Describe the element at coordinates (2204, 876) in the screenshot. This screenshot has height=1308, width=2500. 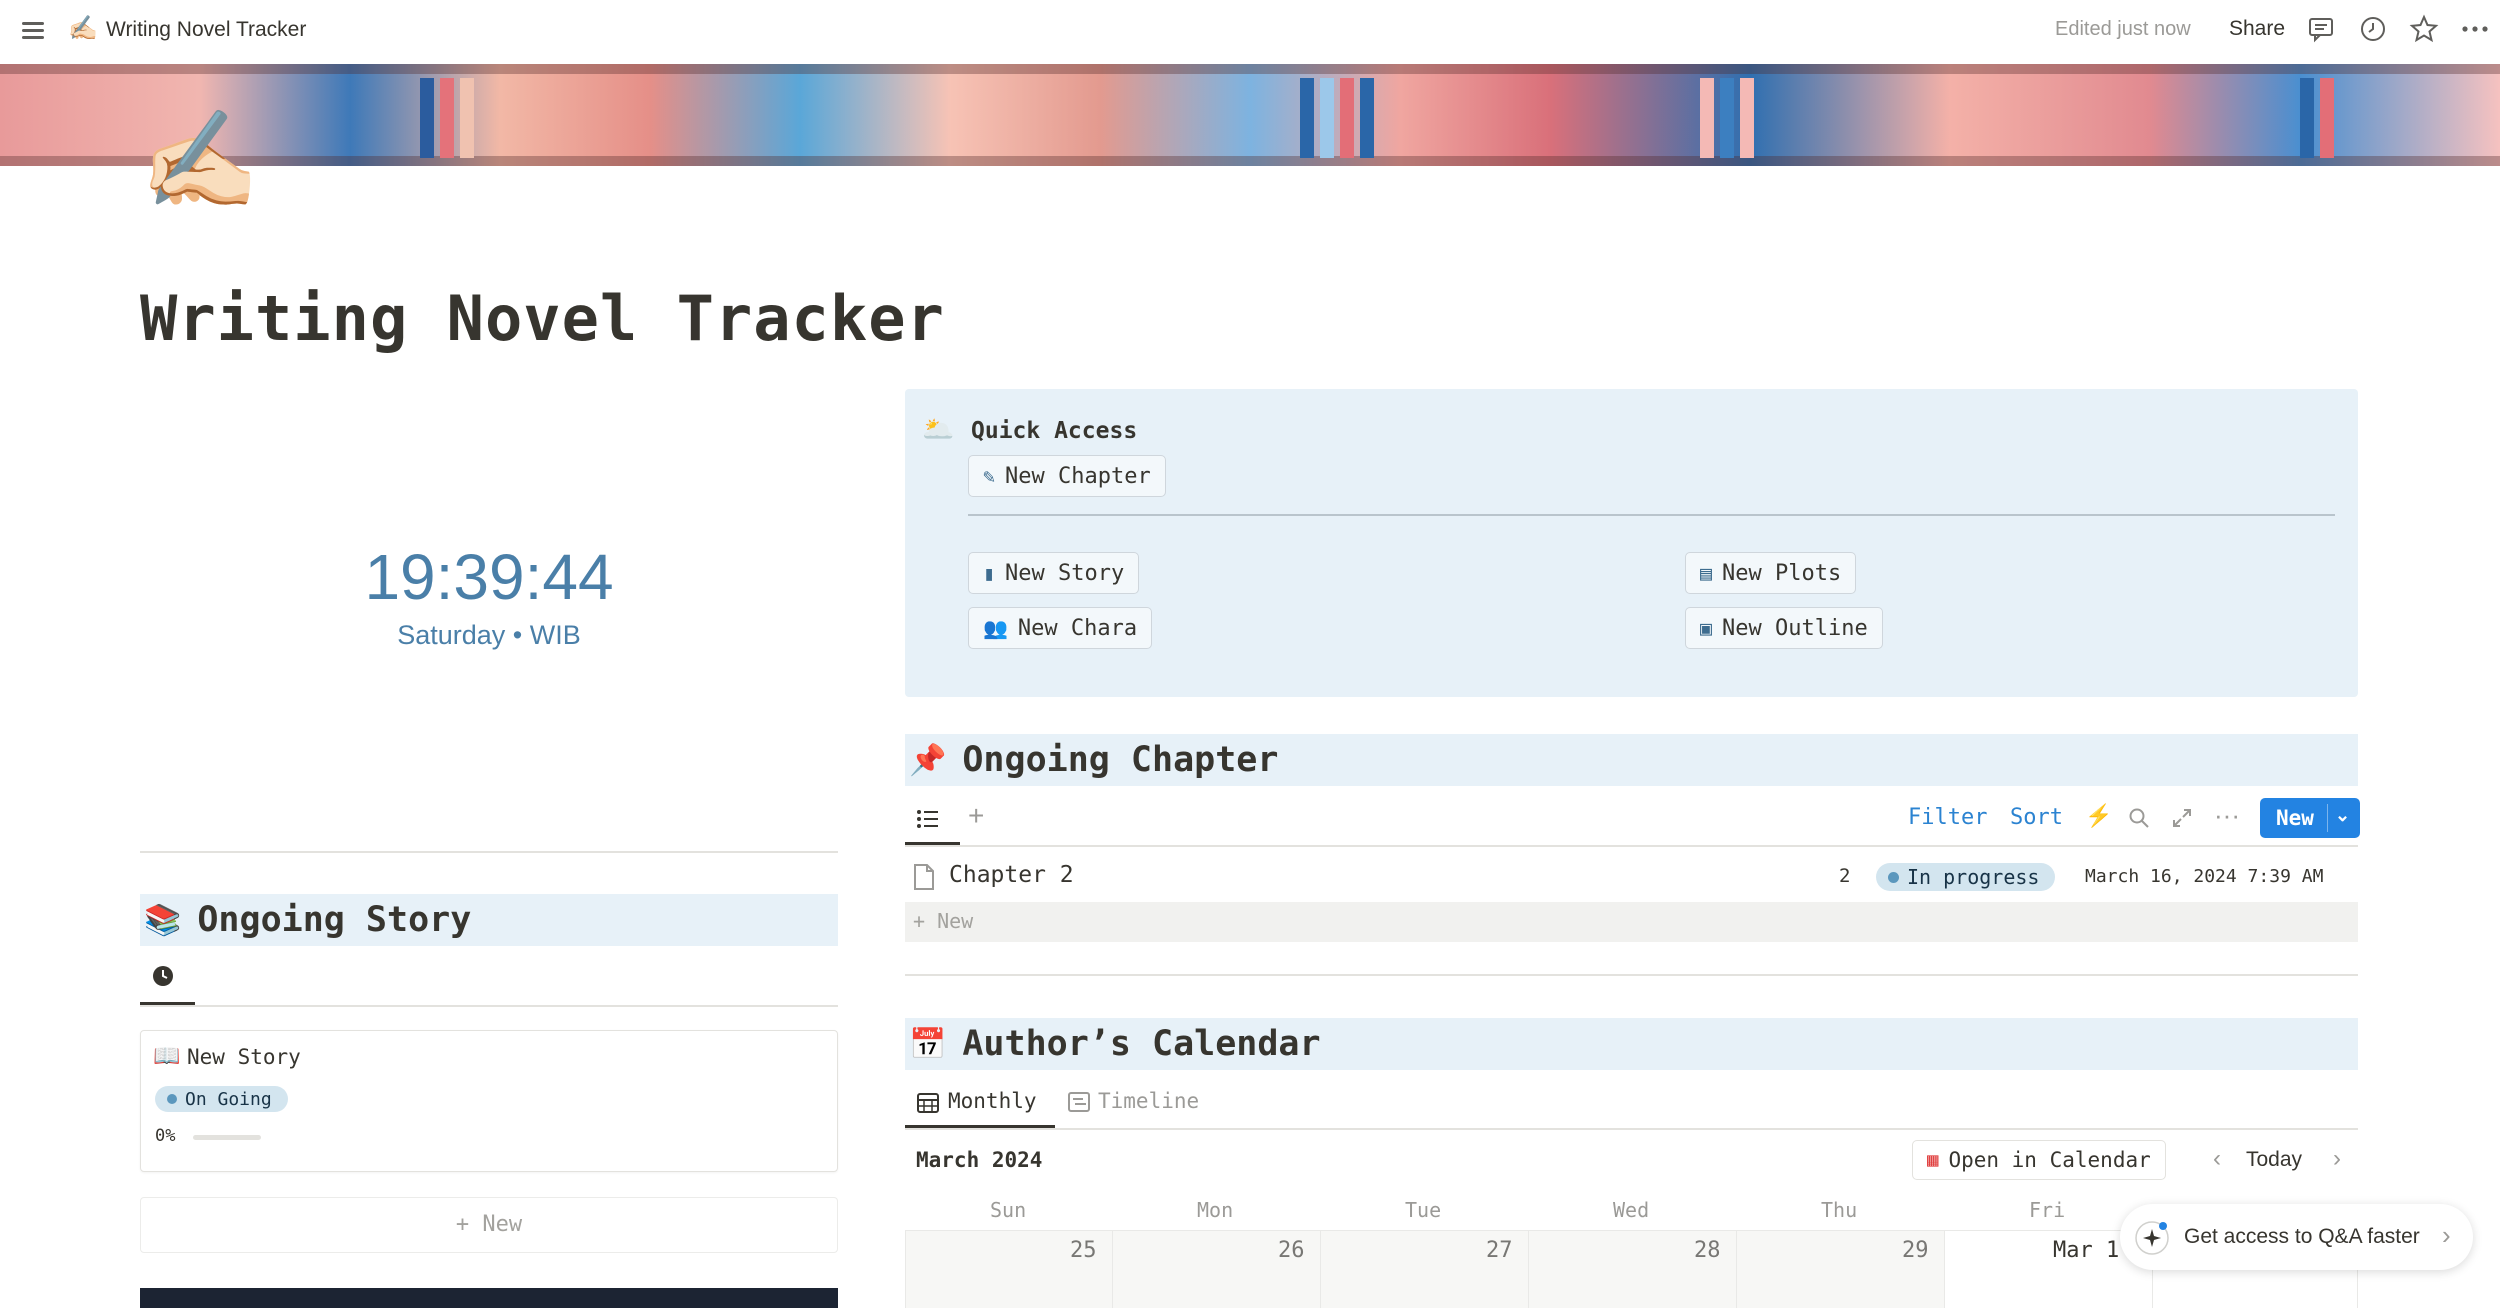
I see `chapter-date: March 16, 2024 7:39 AM` at that location.